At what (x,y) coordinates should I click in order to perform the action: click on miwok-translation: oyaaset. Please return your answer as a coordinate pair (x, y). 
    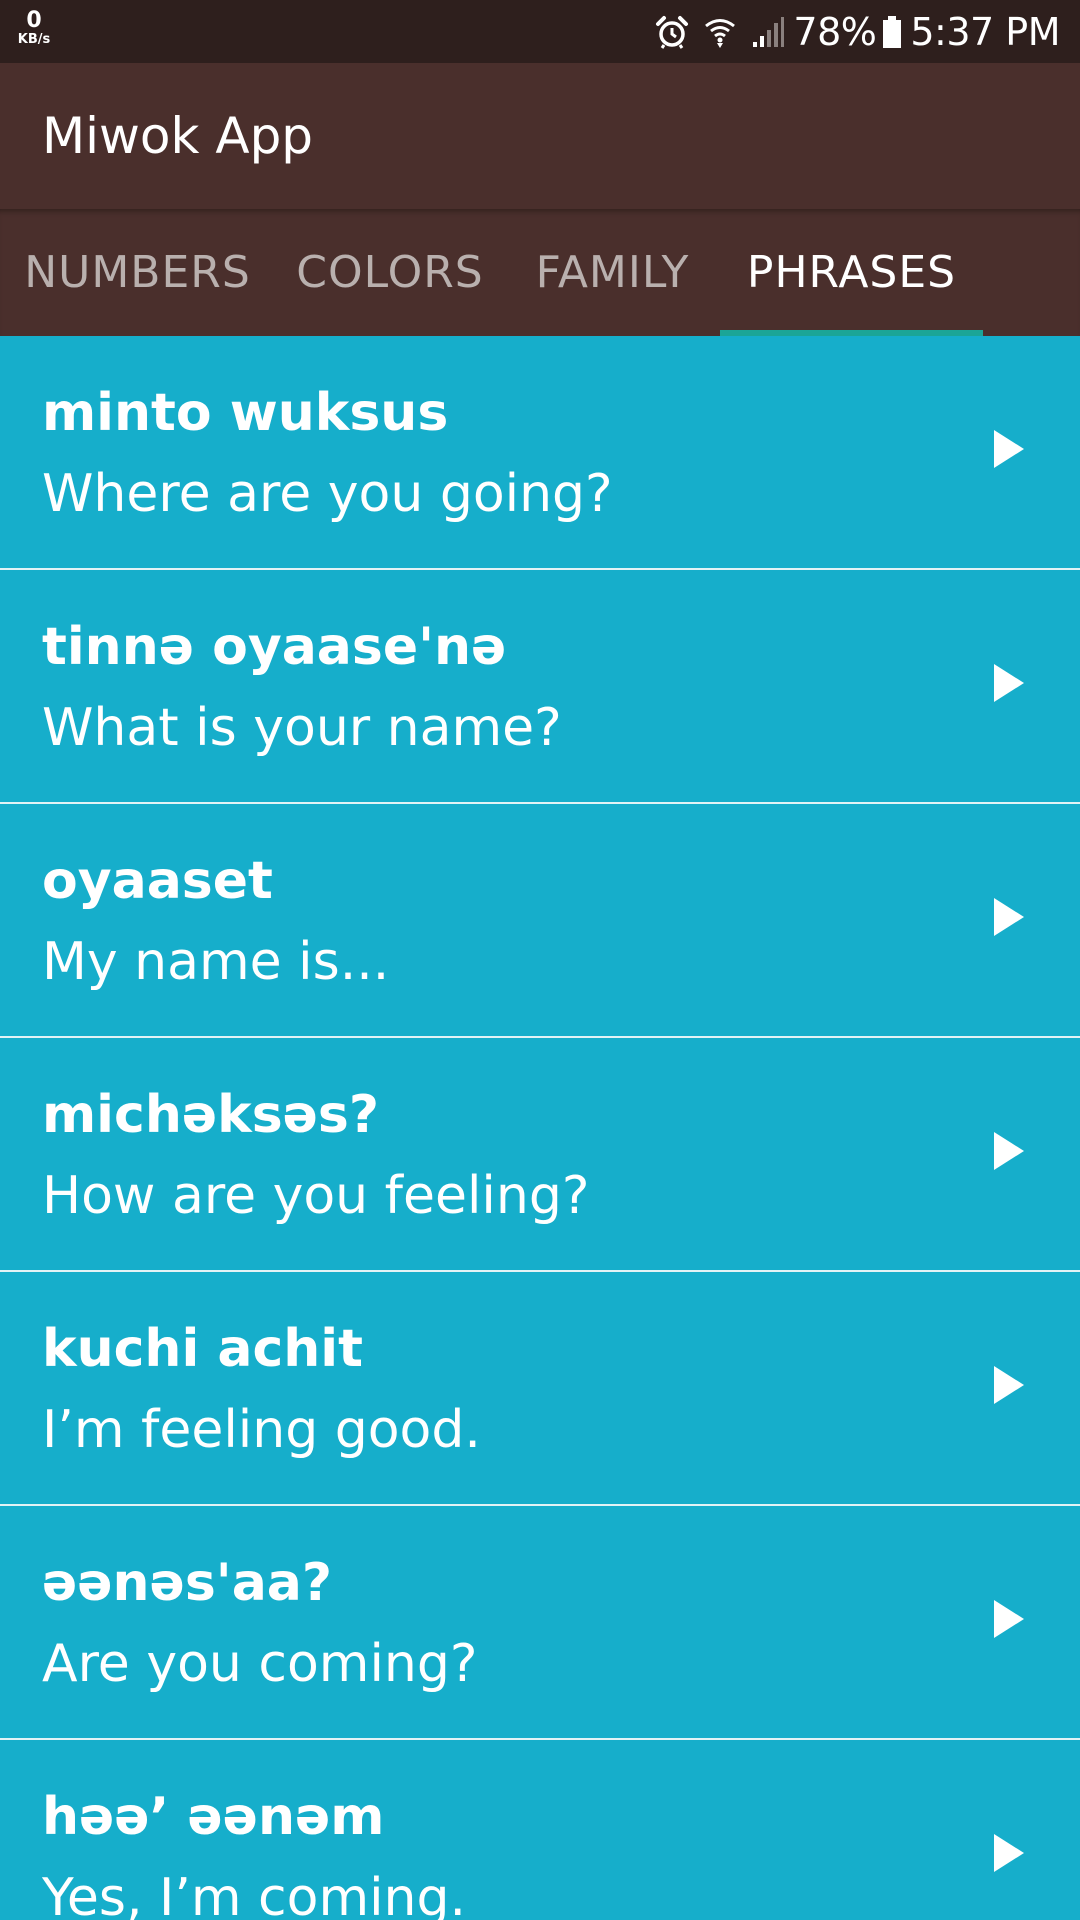
    Looking at the image, I should click on (157, 881).